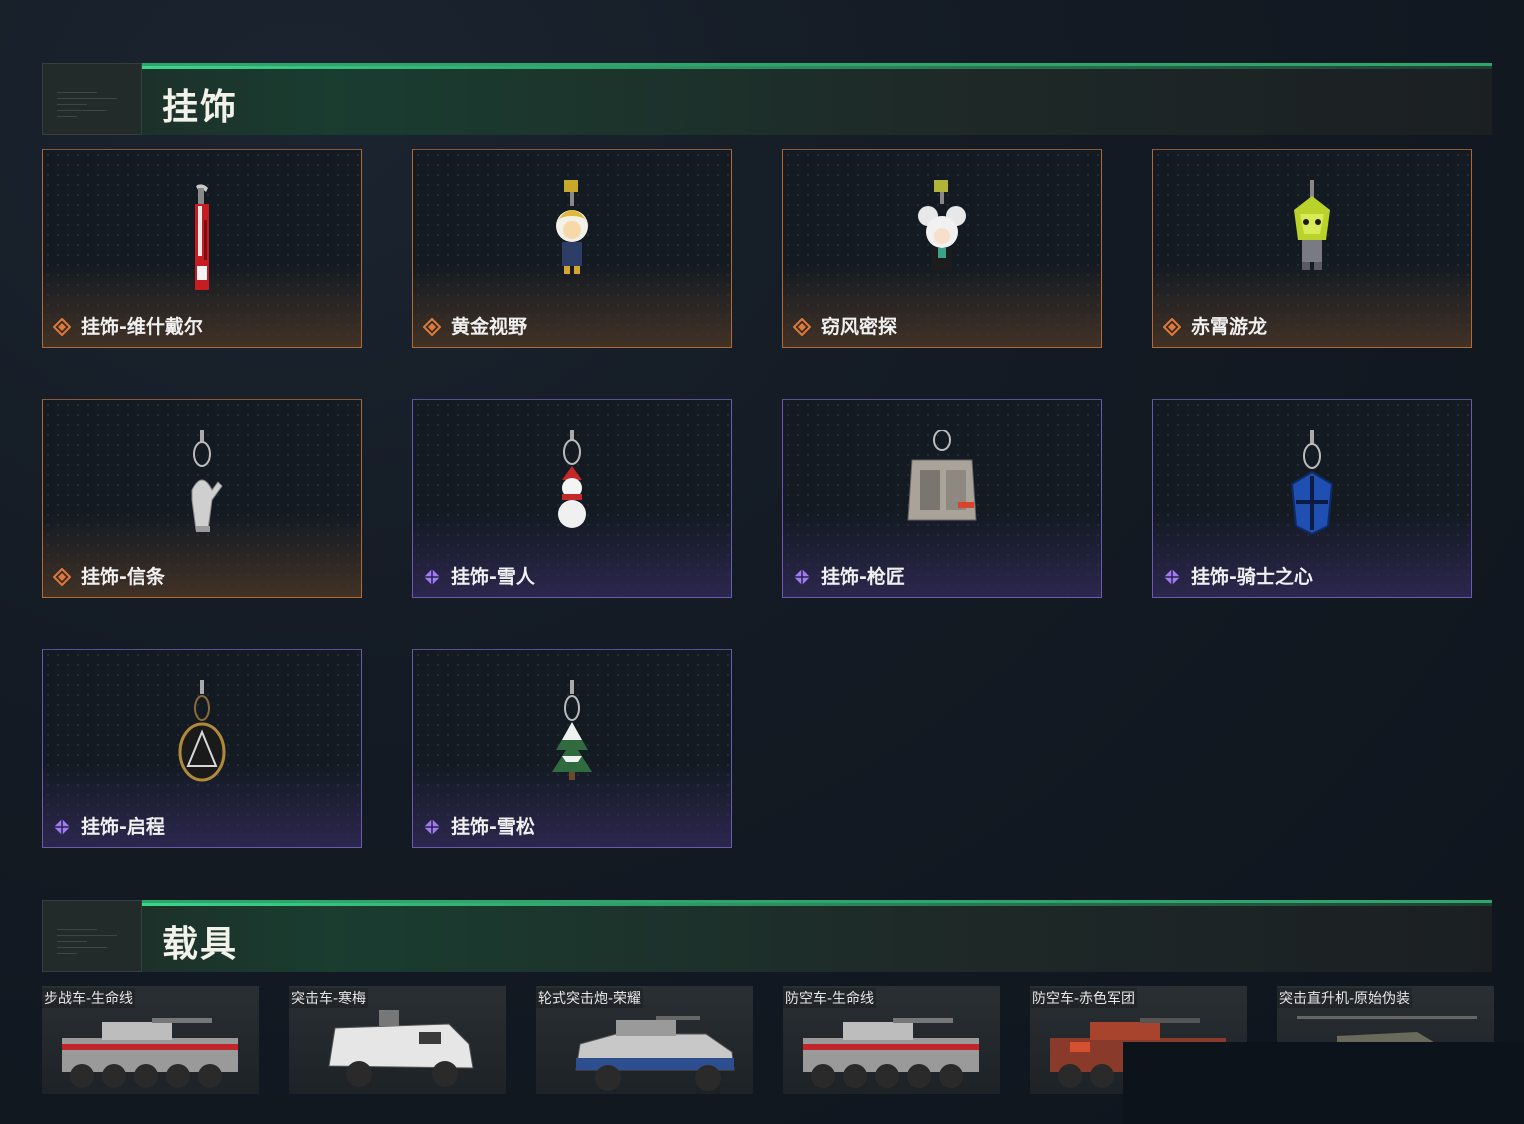 The width and height of the screenshot is (1524, 1124). I want to click on charm-teapot-icon, so click(207, 481).